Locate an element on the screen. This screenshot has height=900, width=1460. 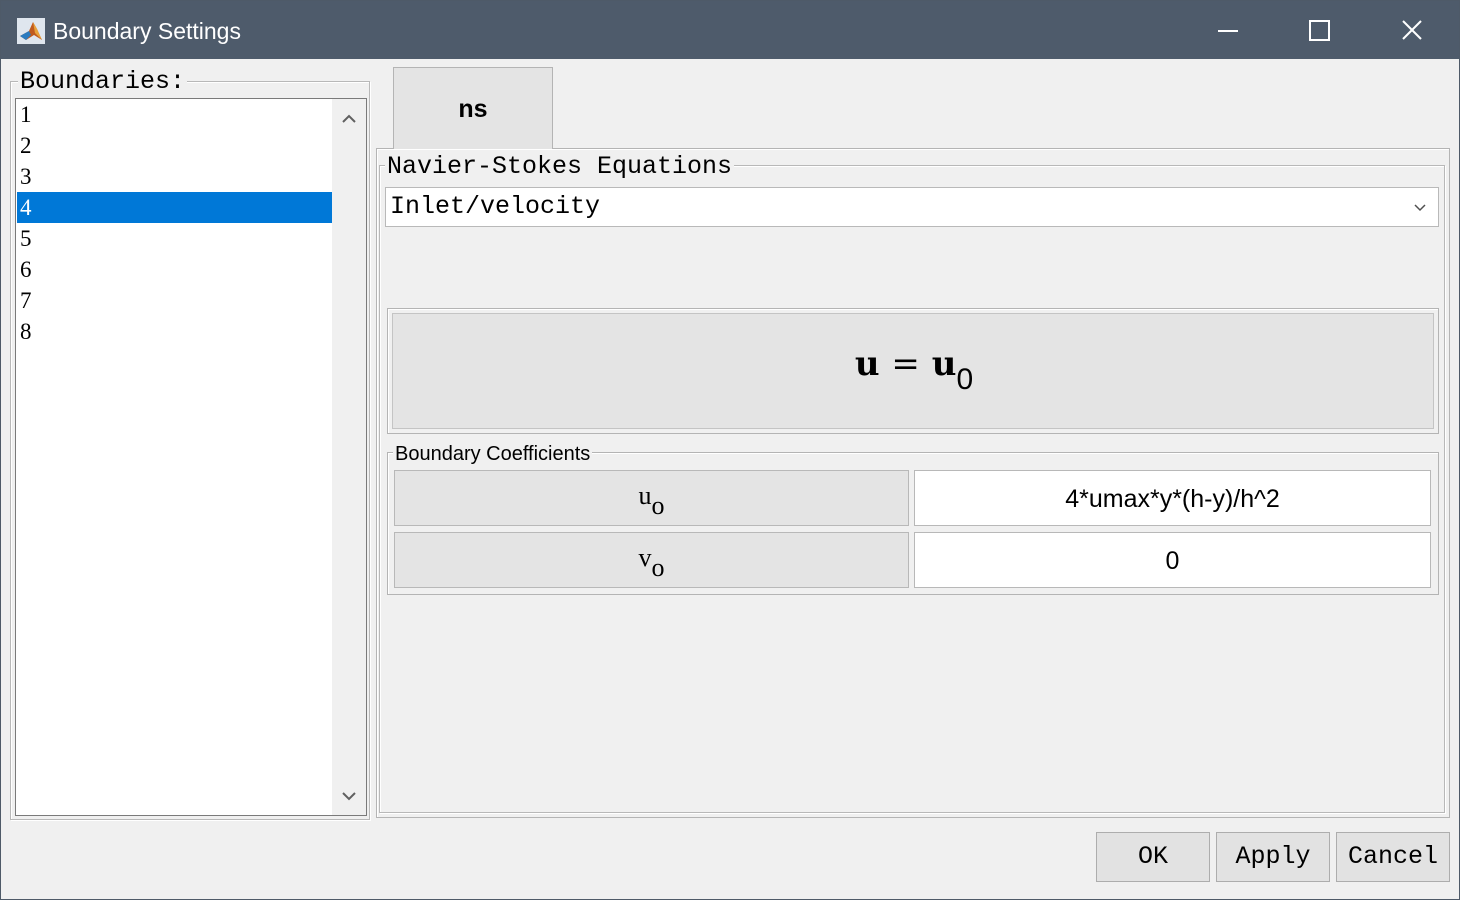
list-item-boundary-2: 2 is located at coordinates (174, 145).